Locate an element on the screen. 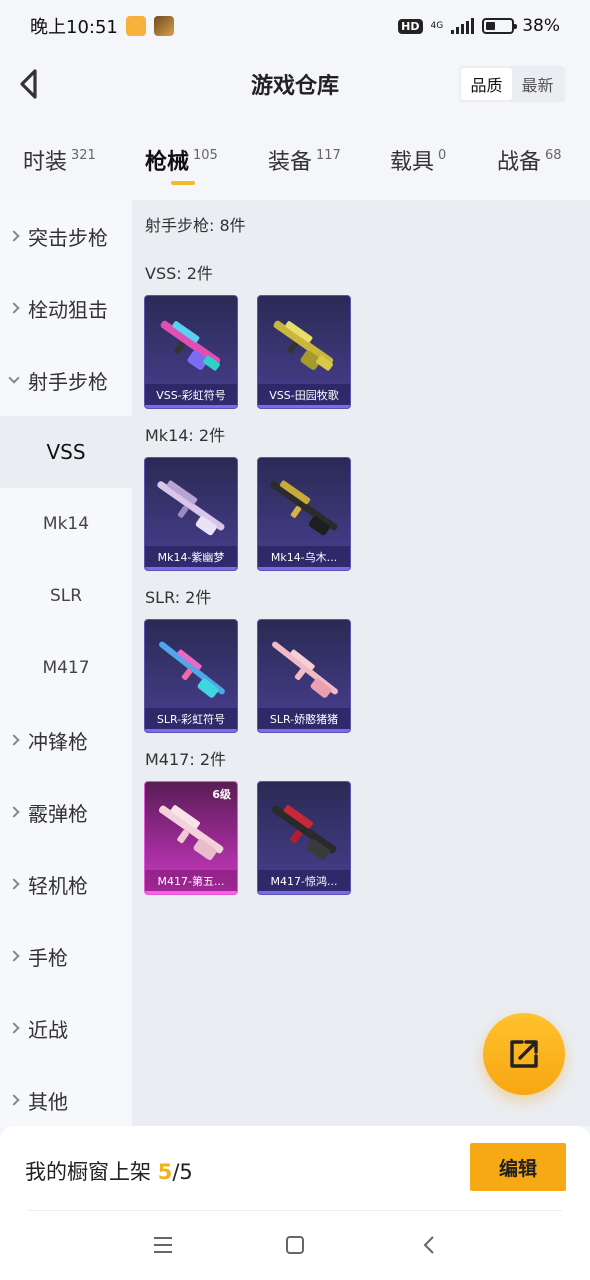 The height and width of the screenshot is (1280, 590). sidebar-subitem-slr: SLR is located at coordinates (66, 596).